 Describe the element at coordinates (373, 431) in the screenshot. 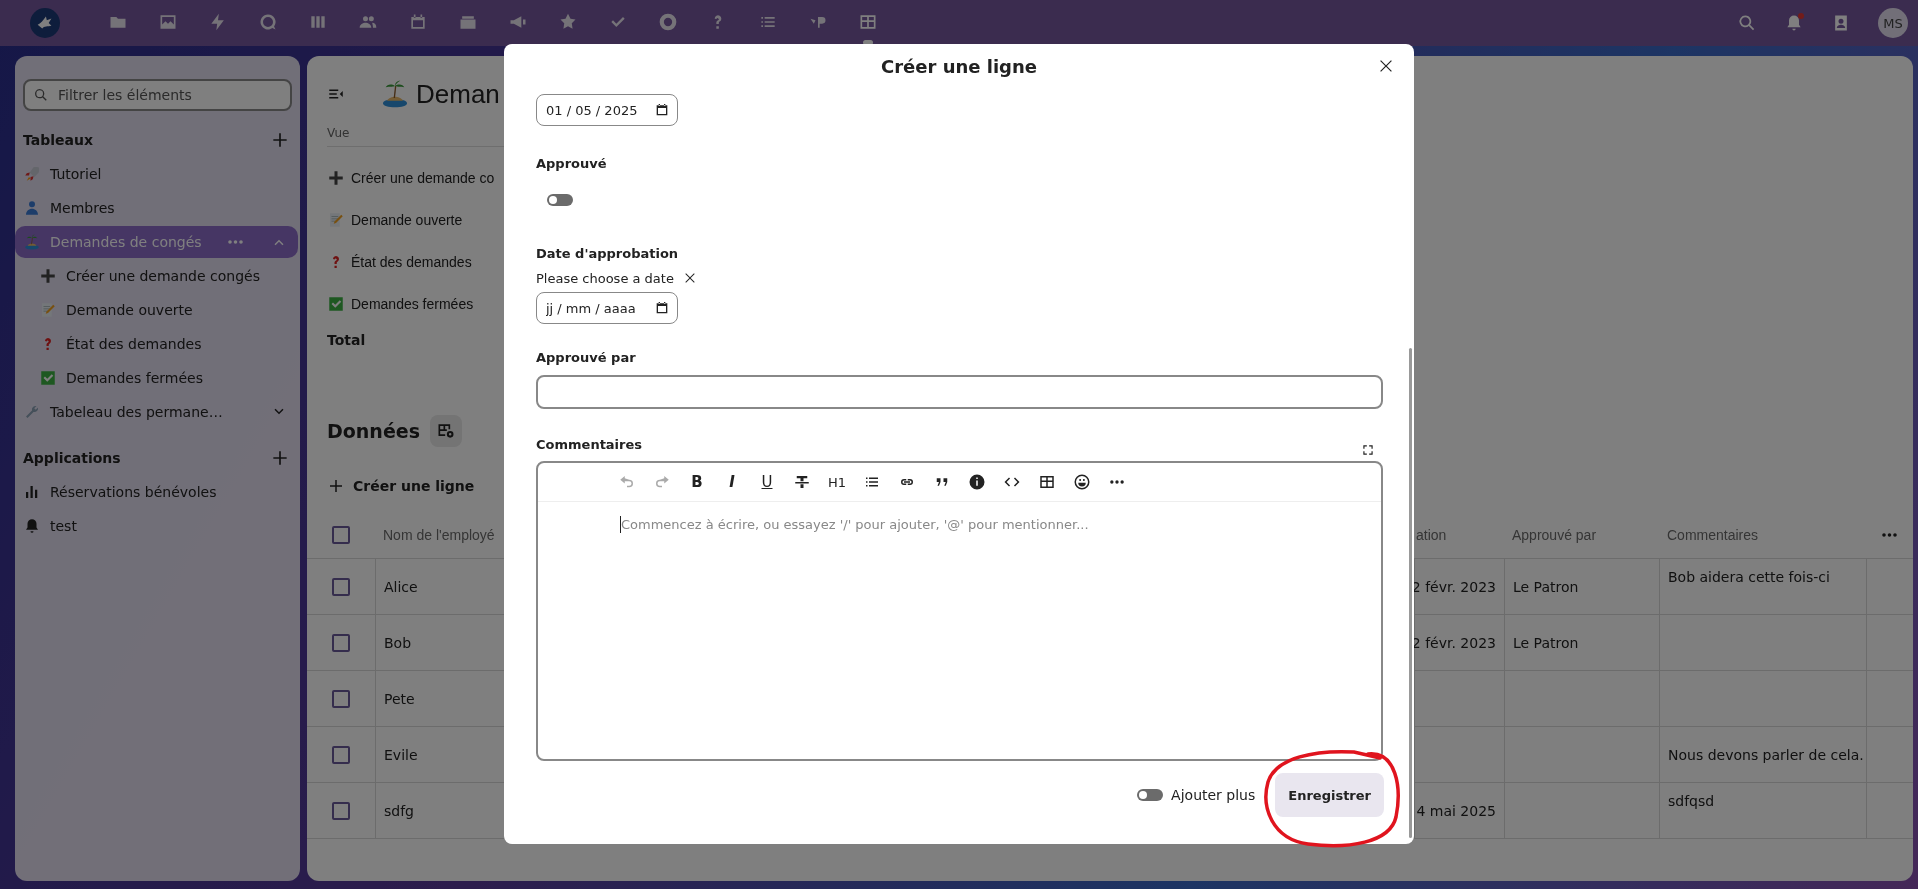

I see `section-title: Données` at that location.